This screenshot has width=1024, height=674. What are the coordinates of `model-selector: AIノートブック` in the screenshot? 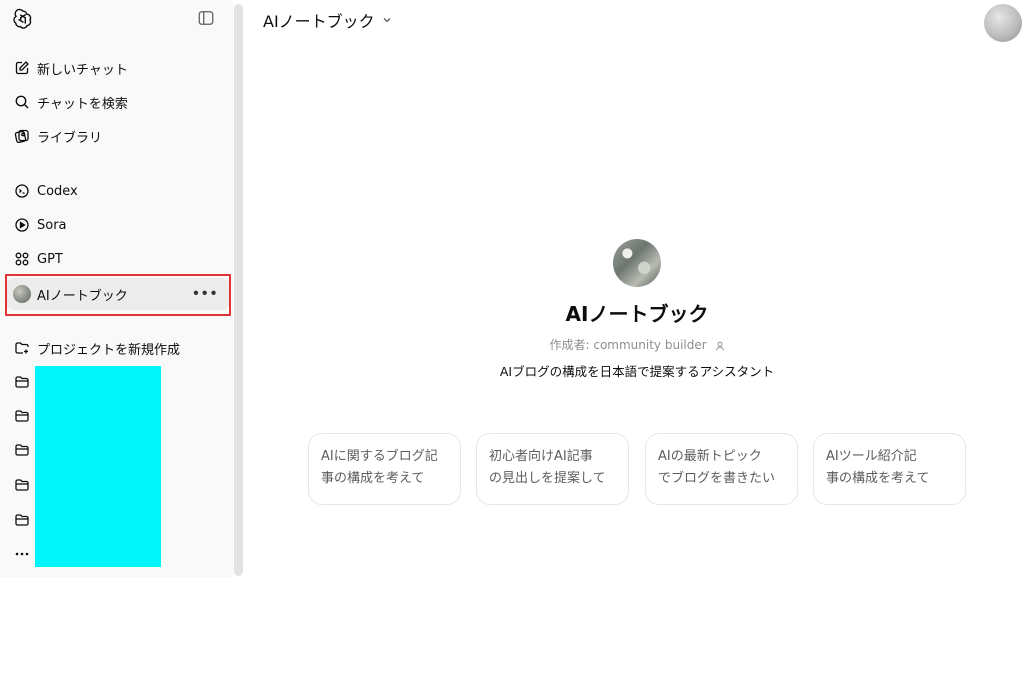 It's located at (328, 20).